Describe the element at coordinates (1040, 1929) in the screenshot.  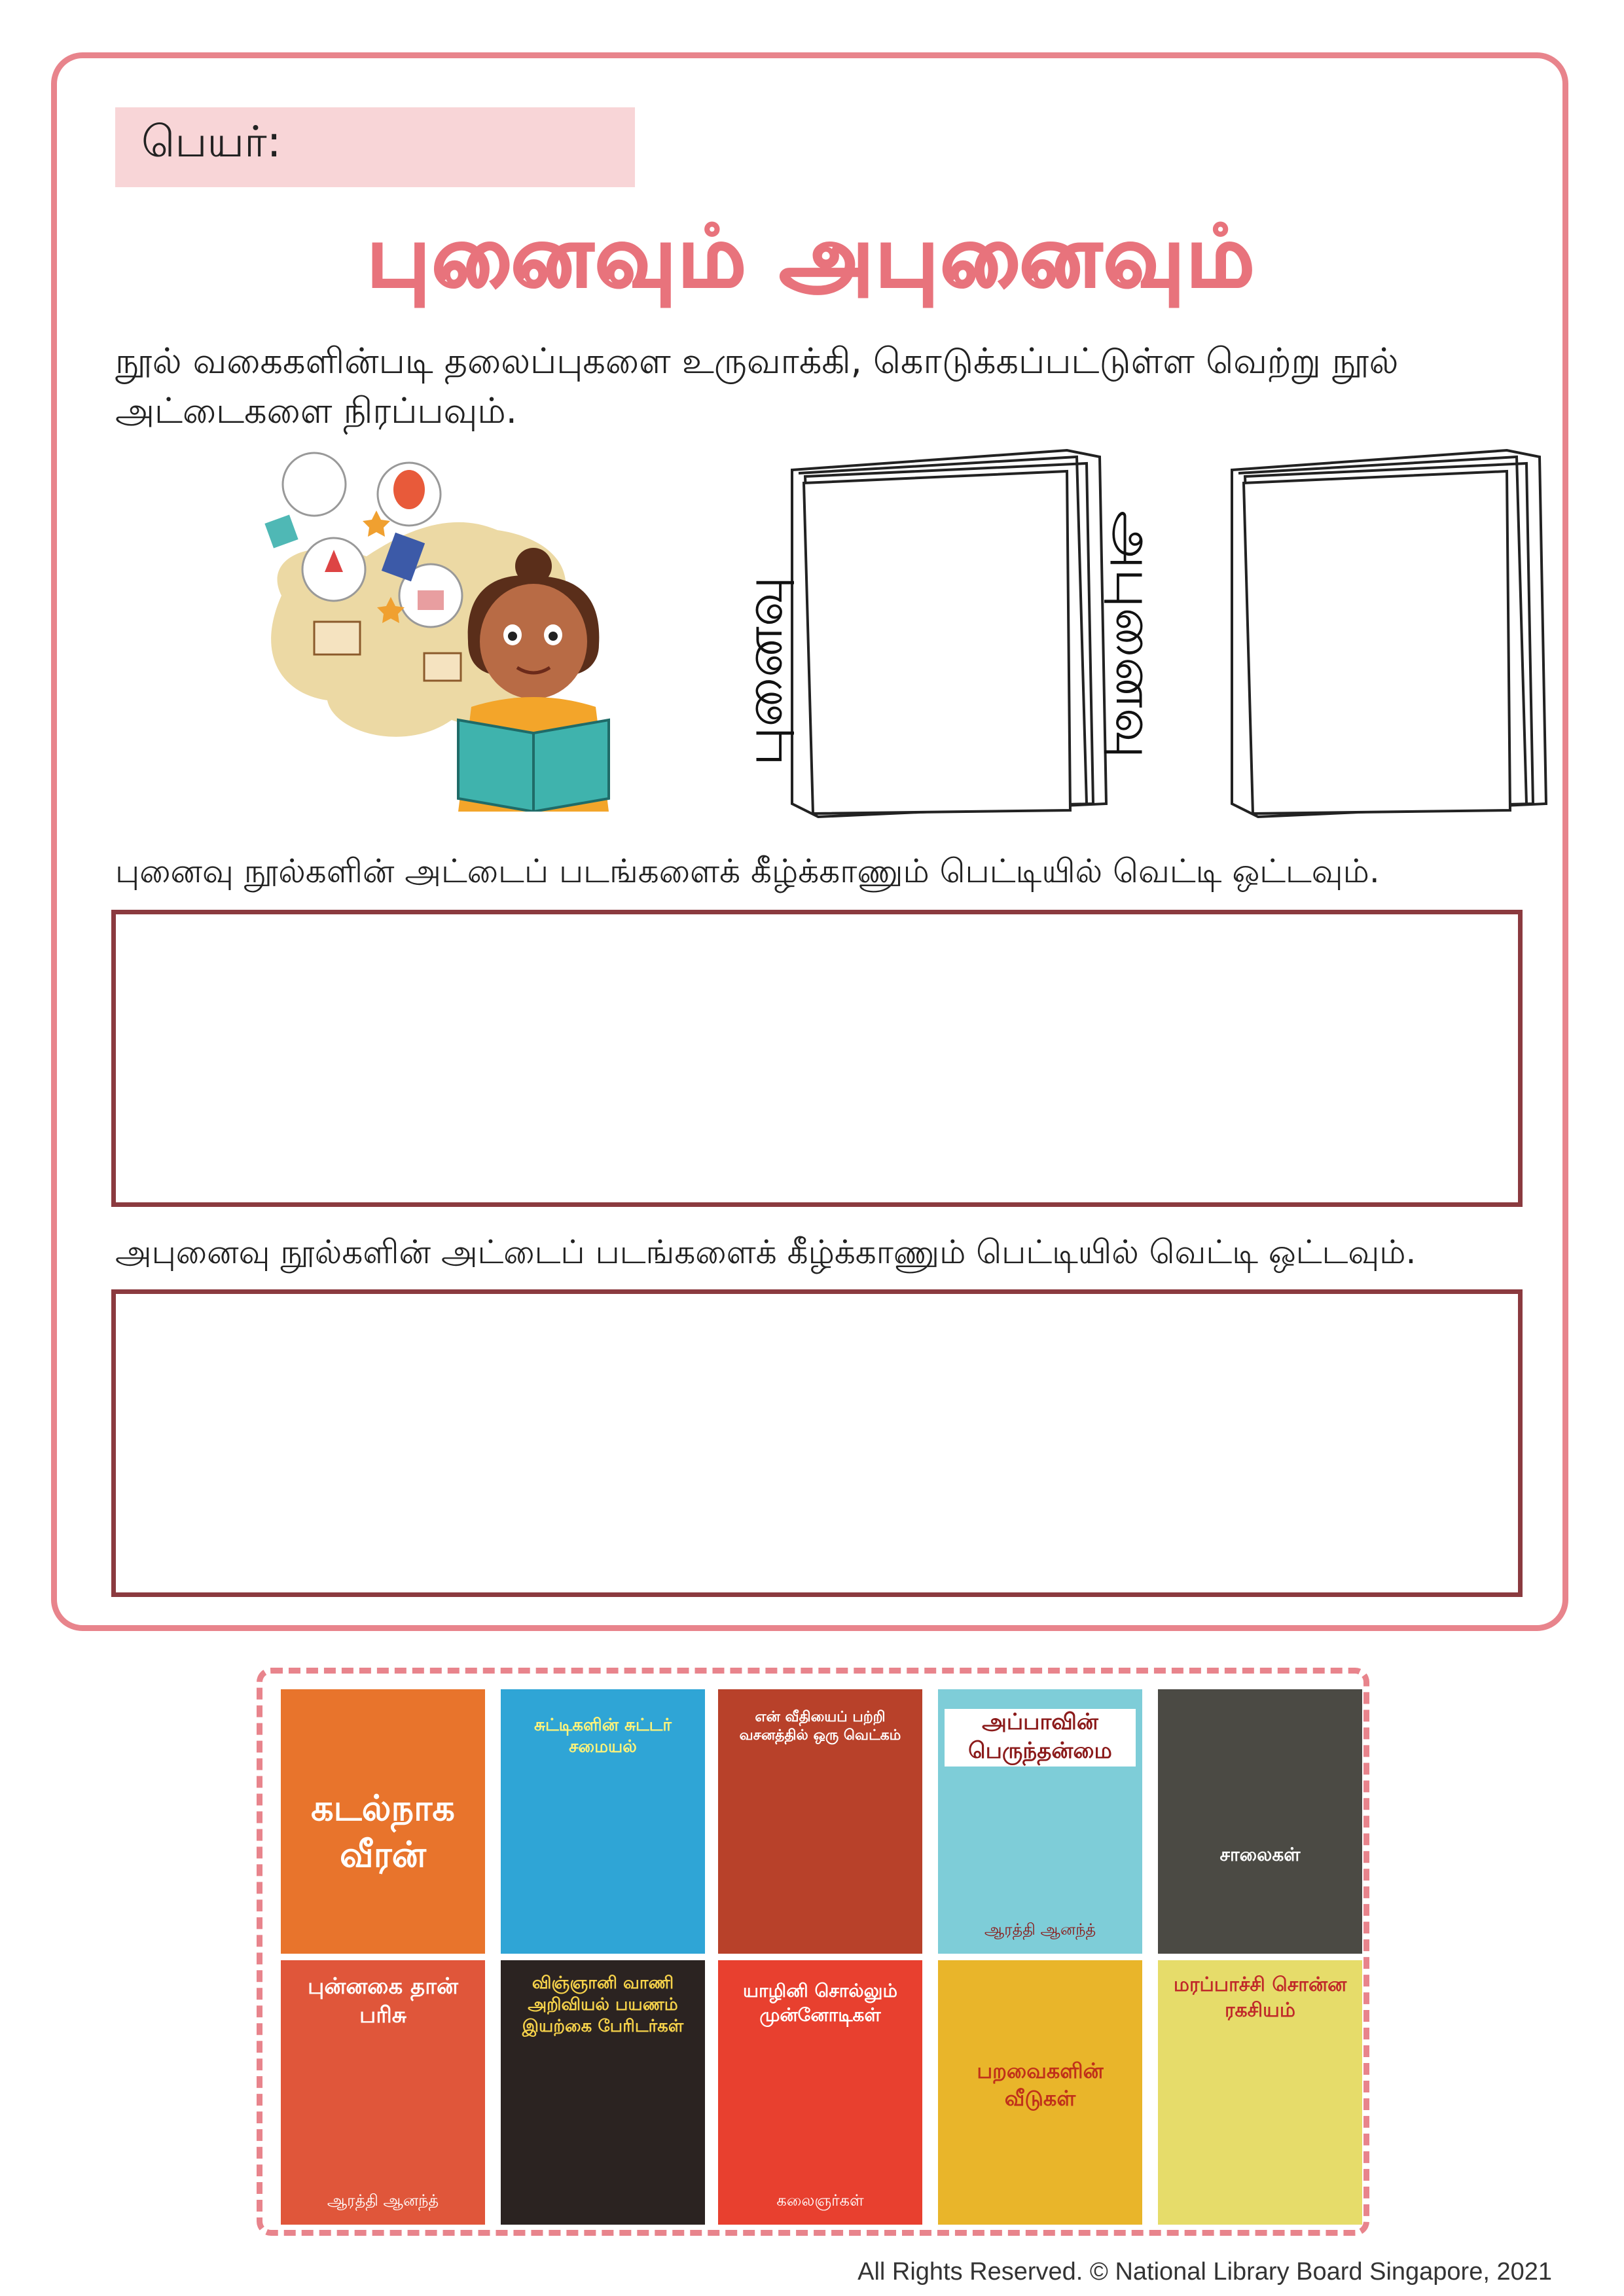
I see `cover-author-4: ஆரத்தி ஆனந்த்` at that location.